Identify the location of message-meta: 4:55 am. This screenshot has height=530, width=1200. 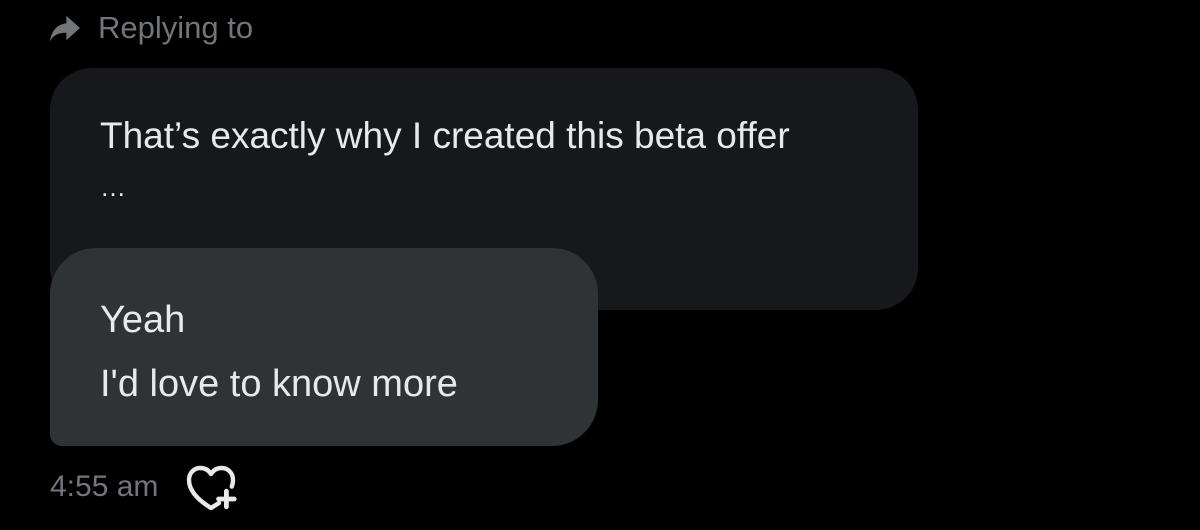
(145, 487).